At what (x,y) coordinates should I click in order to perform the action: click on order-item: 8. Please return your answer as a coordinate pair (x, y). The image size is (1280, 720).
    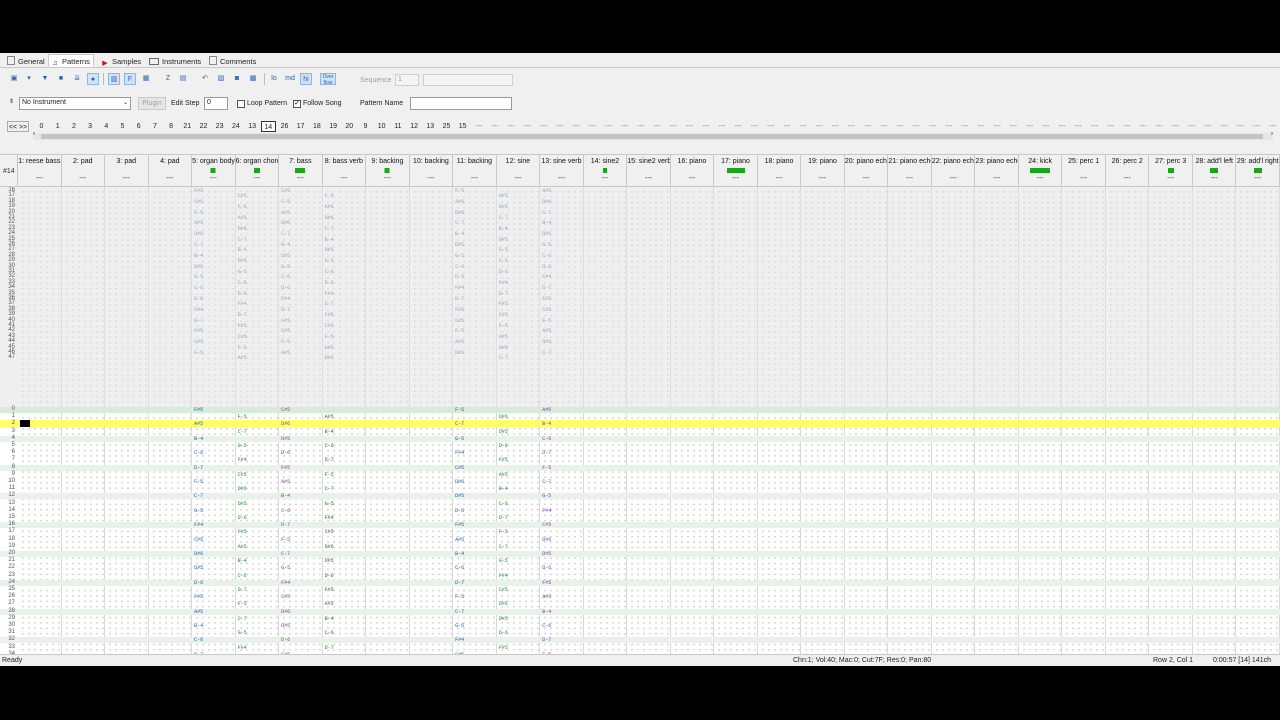
    Looking at the image, I should click on (171, 126).